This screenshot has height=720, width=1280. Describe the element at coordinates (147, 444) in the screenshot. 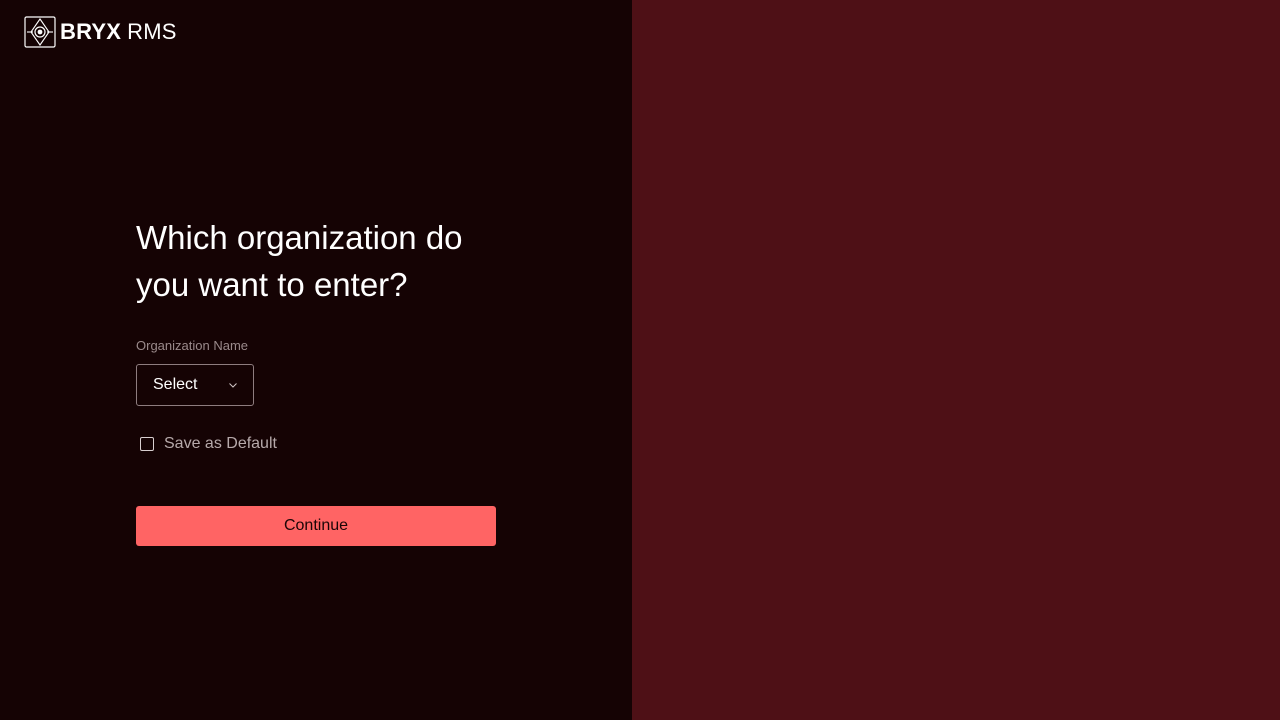

I see `save-default-checkbox` at that location.